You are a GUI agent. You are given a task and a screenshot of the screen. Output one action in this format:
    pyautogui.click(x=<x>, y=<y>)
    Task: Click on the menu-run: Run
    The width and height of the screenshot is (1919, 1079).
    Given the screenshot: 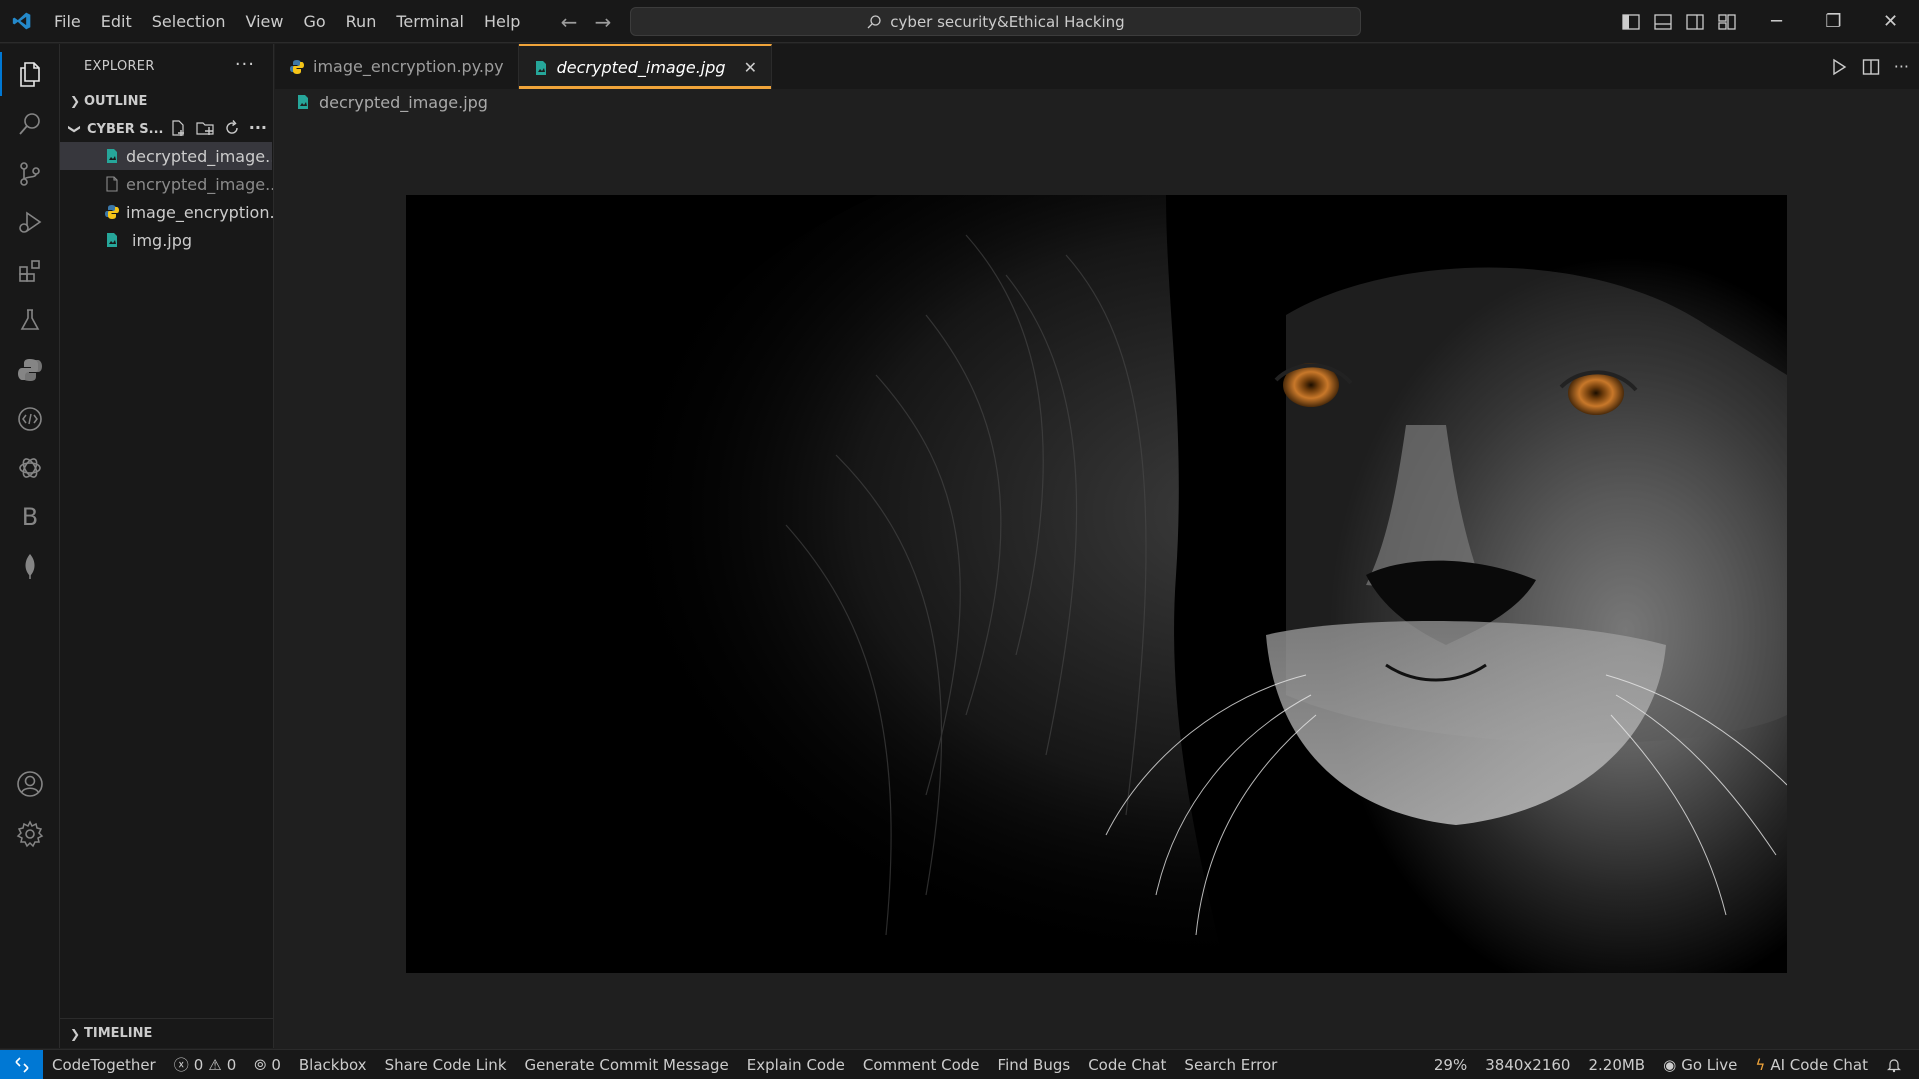 What is the action you would take?
    pyautogui.click(x=361, y=21)
    